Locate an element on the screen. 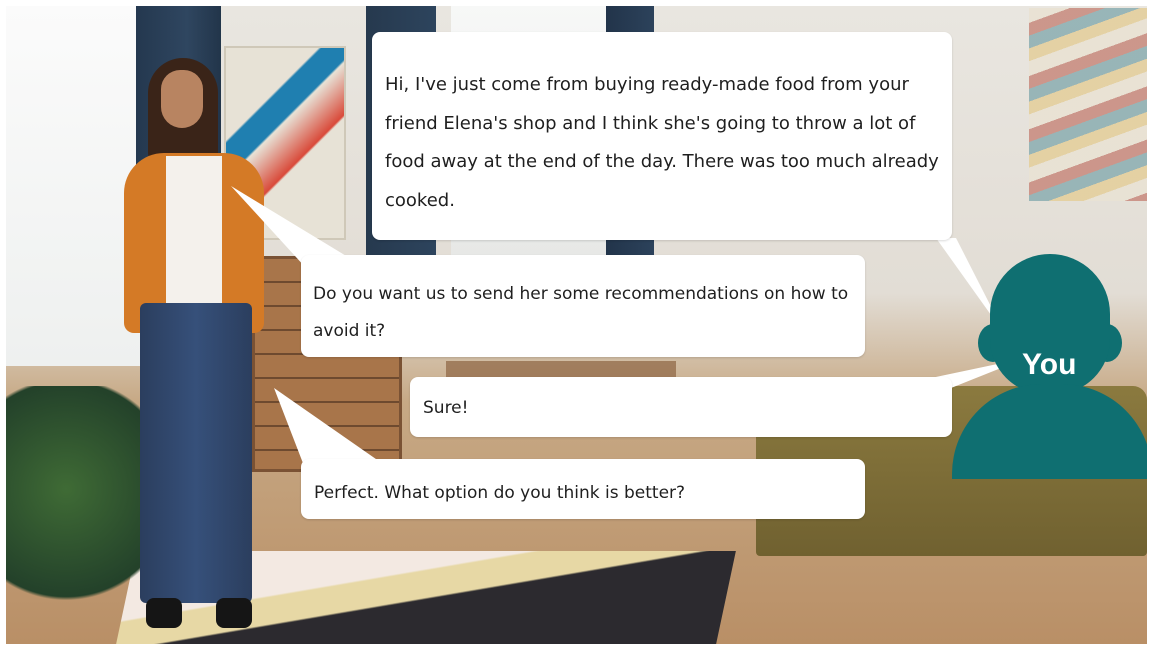 The height and width of the screenshot is (650, 1153). avatar-label: You is located at coordinates (1049, 364).